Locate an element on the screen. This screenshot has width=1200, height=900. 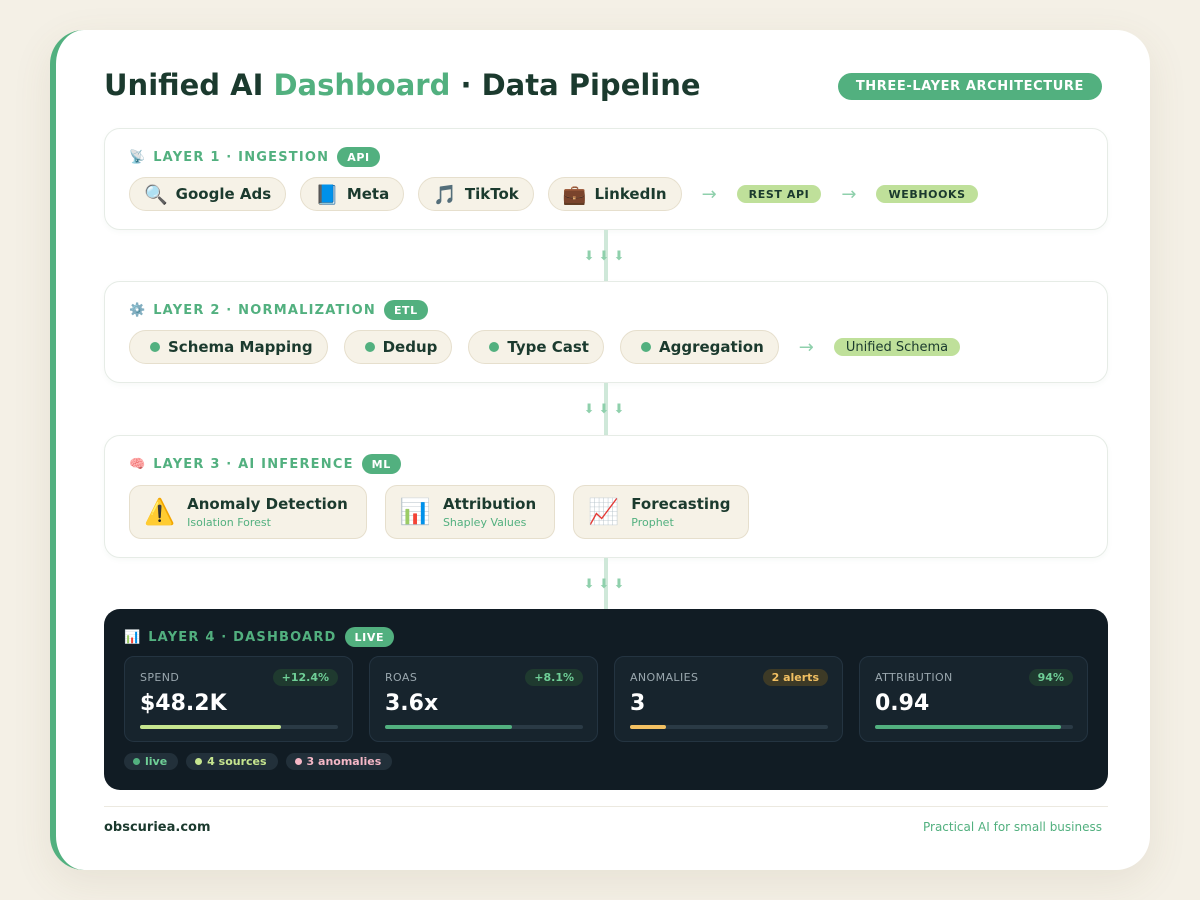
step-dedup: Dedup is located at coordinates (398, 347).